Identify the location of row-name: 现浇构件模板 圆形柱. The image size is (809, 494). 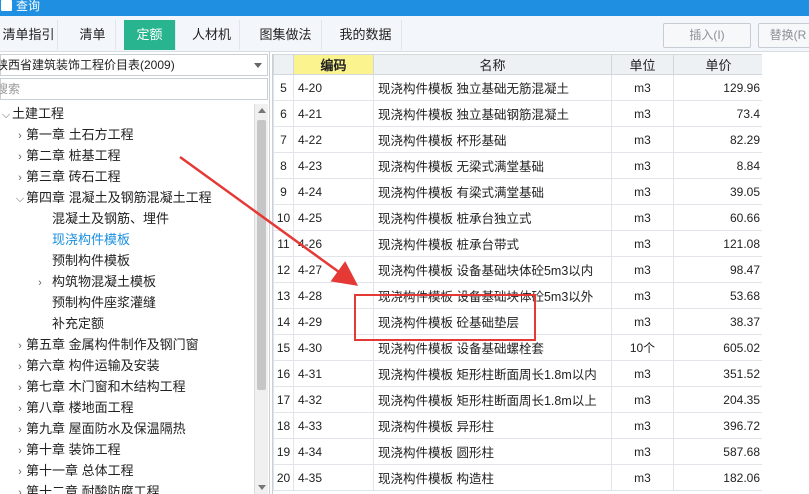
(492, 451).